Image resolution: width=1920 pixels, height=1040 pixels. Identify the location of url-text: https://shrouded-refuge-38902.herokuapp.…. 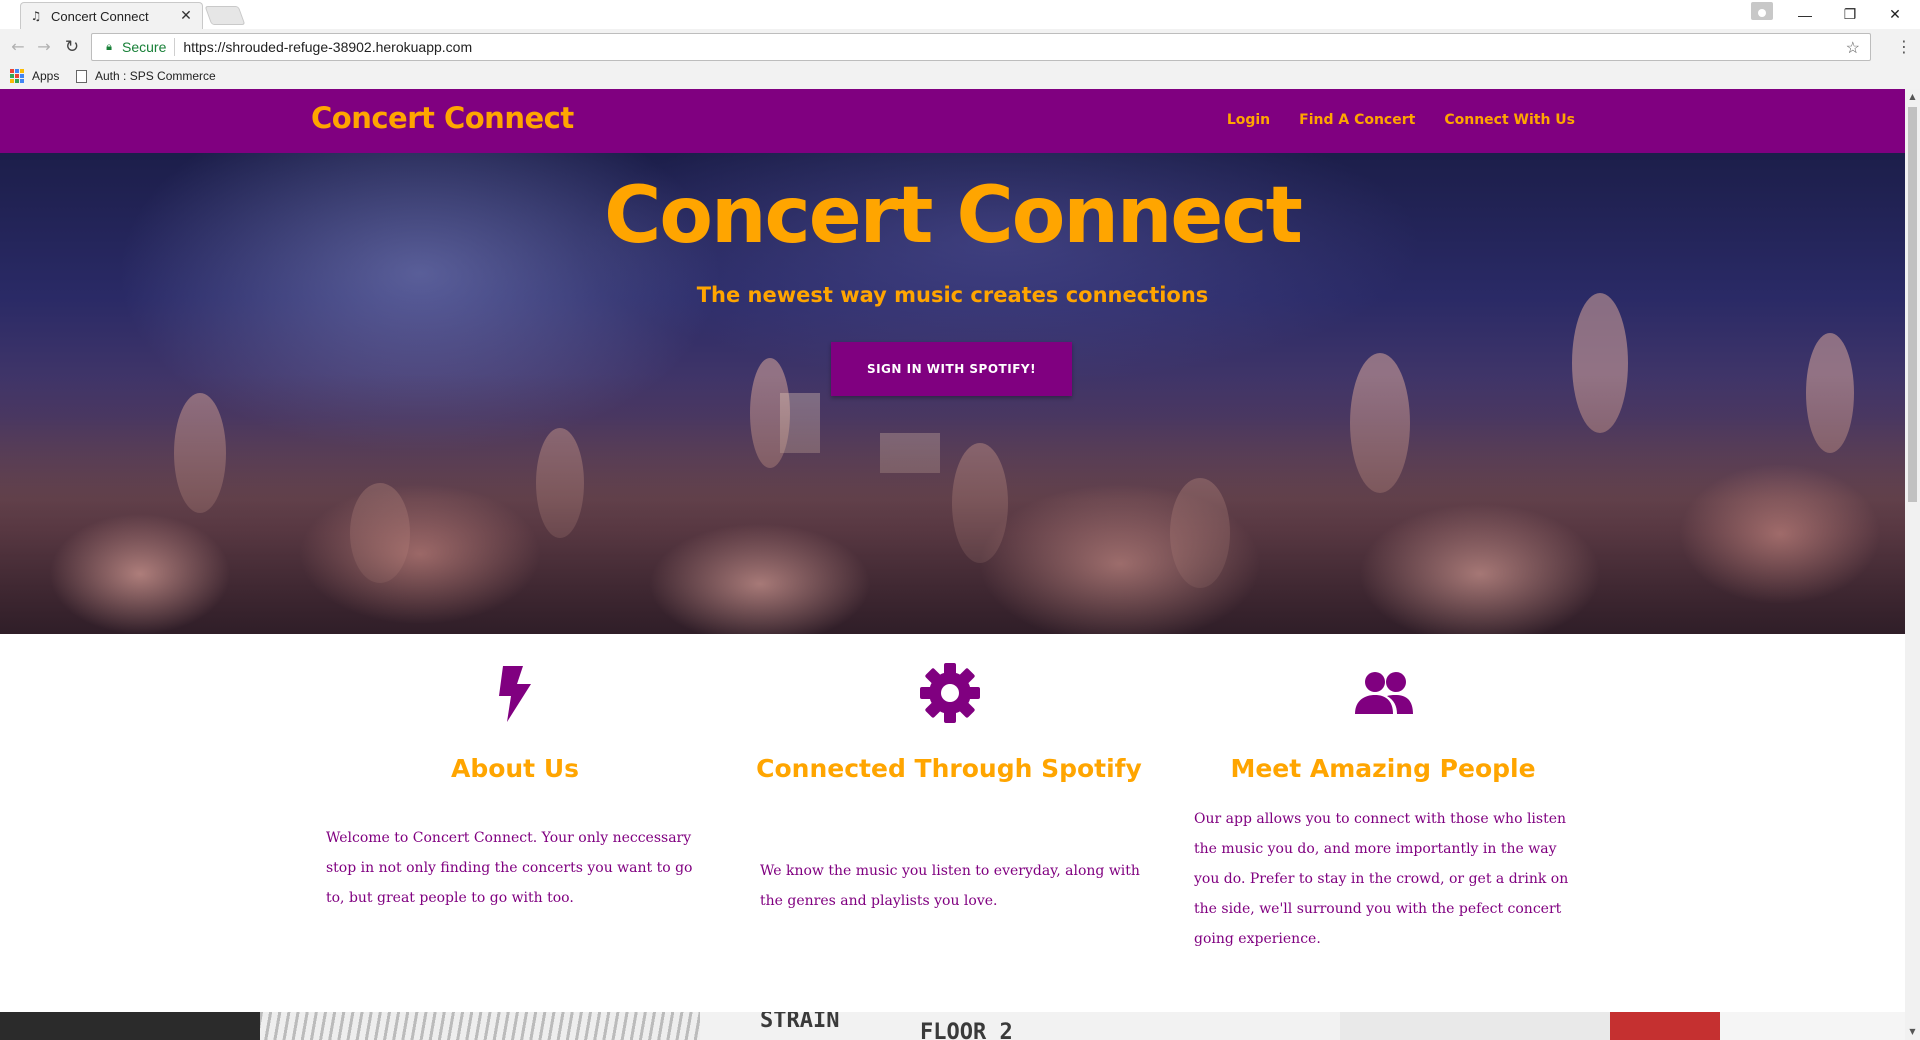
(327, 47).